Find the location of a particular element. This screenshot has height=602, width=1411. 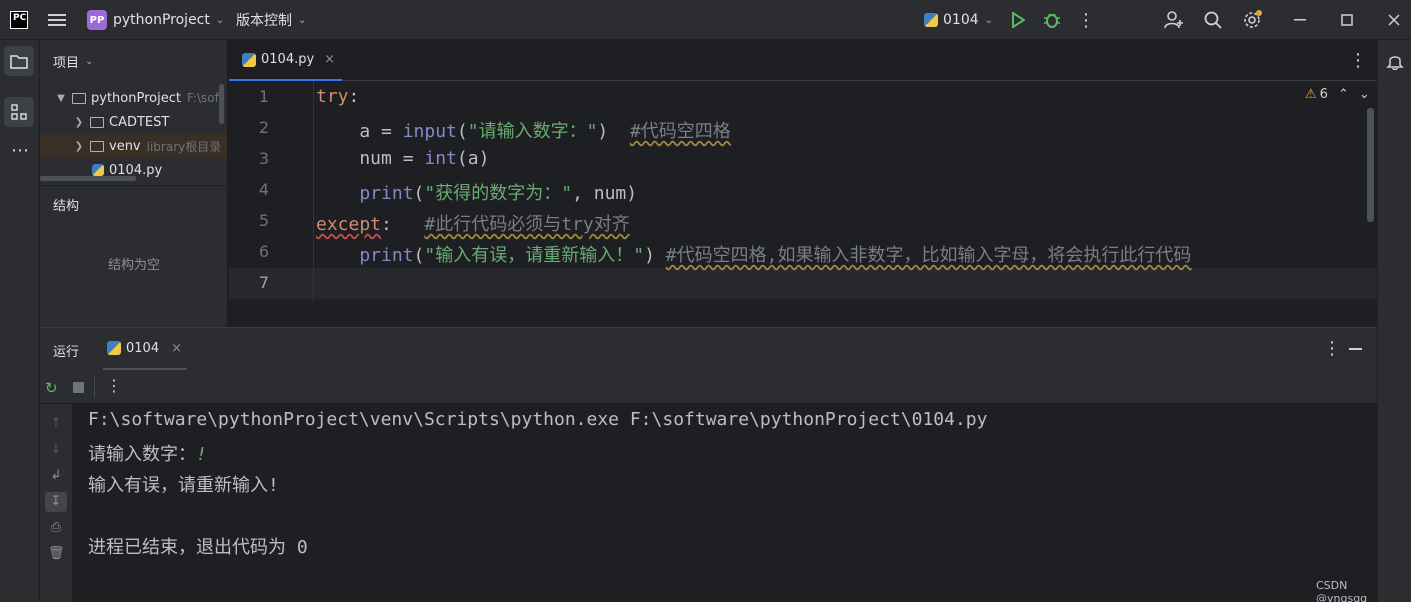

console-user-input: ! is located at coordinates (201, 454).